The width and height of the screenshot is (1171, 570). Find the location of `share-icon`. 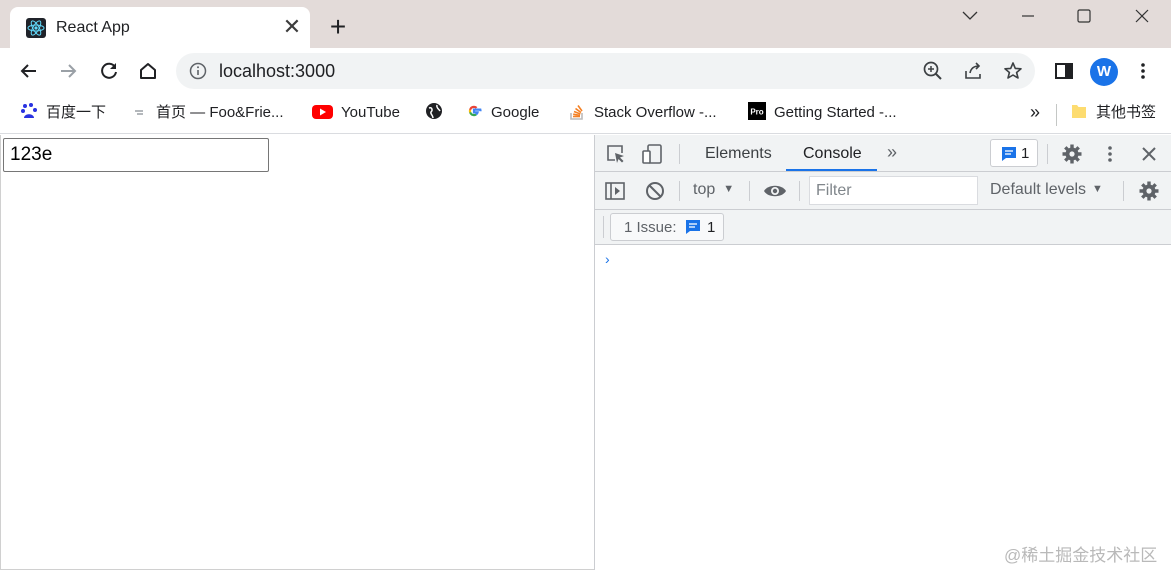

share-icon is located at coordinates (973, 71).